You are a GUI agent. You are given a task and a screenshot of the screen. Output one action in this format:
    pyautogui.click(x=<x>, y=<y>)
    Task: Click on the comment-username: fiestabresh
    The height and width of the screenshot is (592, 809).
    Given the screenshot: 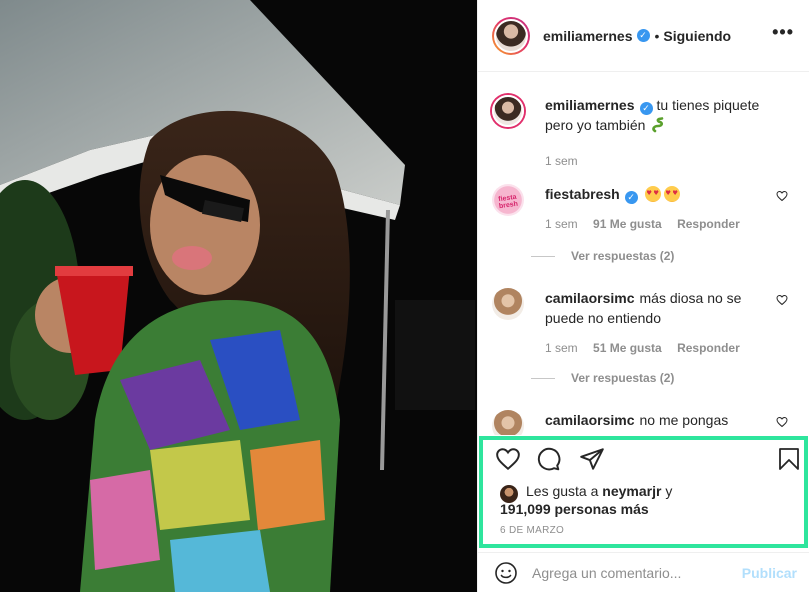 What is the action you would take?
    pyautogui.click(x=582, y=194)
    